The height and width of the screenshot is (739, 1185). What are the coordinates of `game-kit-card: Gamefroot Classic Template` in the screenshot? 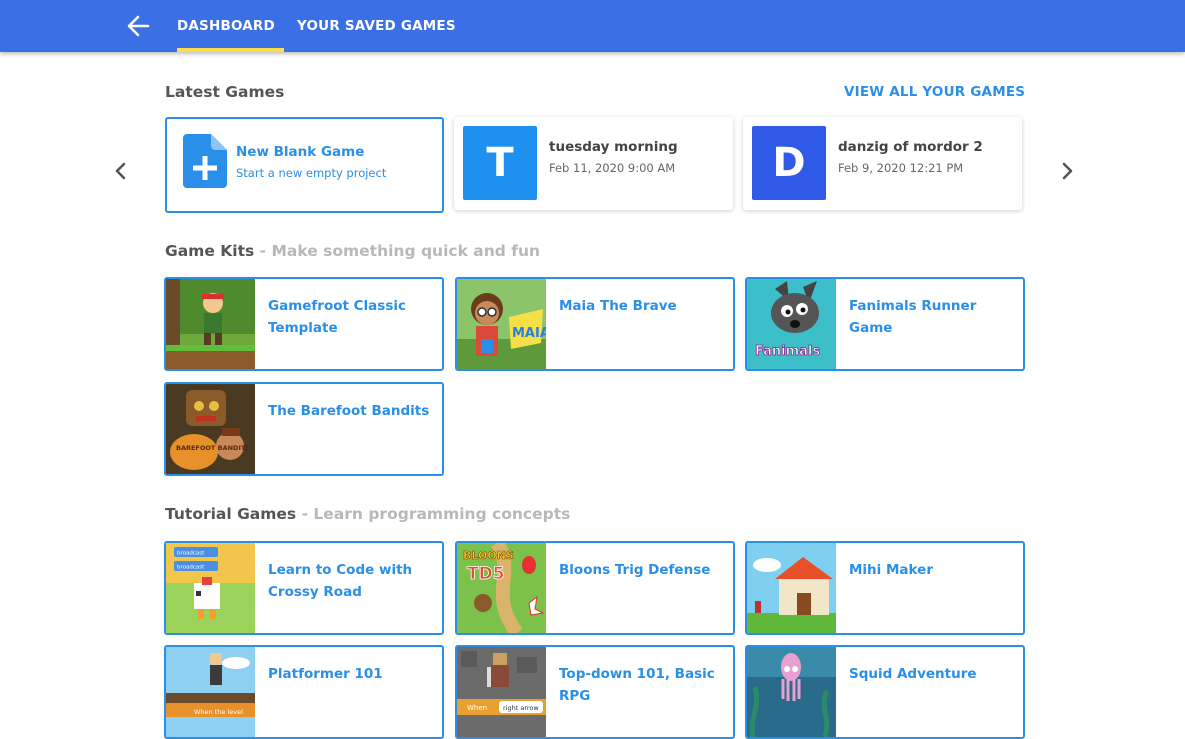 It's located at (304, 324).